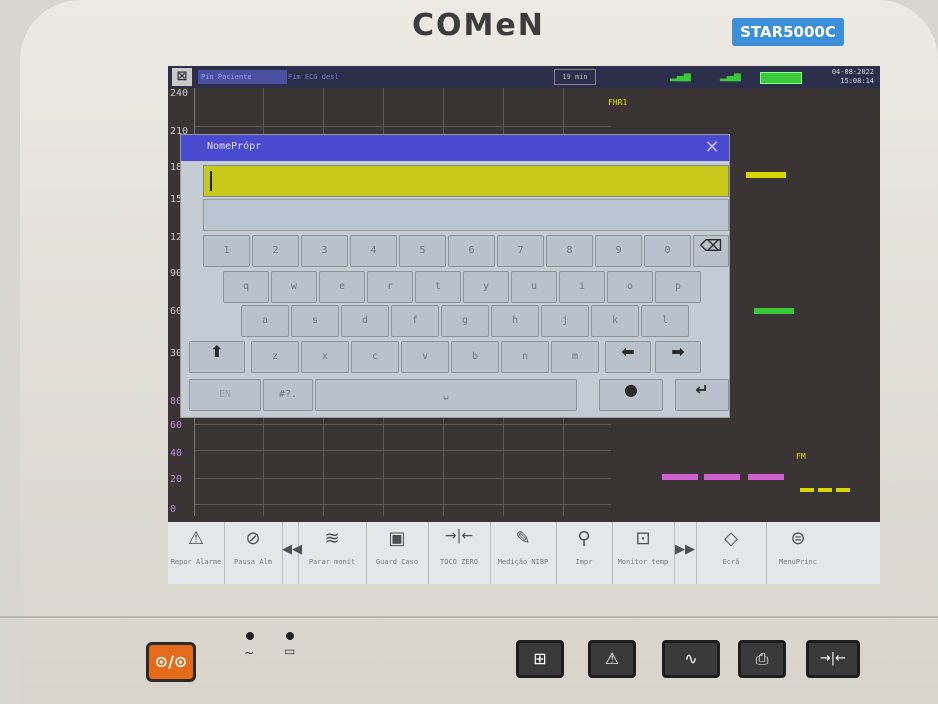  Describe the element at coordinates (584, 538) in the screenshot. I see `print-icon: ⚲` at that location.